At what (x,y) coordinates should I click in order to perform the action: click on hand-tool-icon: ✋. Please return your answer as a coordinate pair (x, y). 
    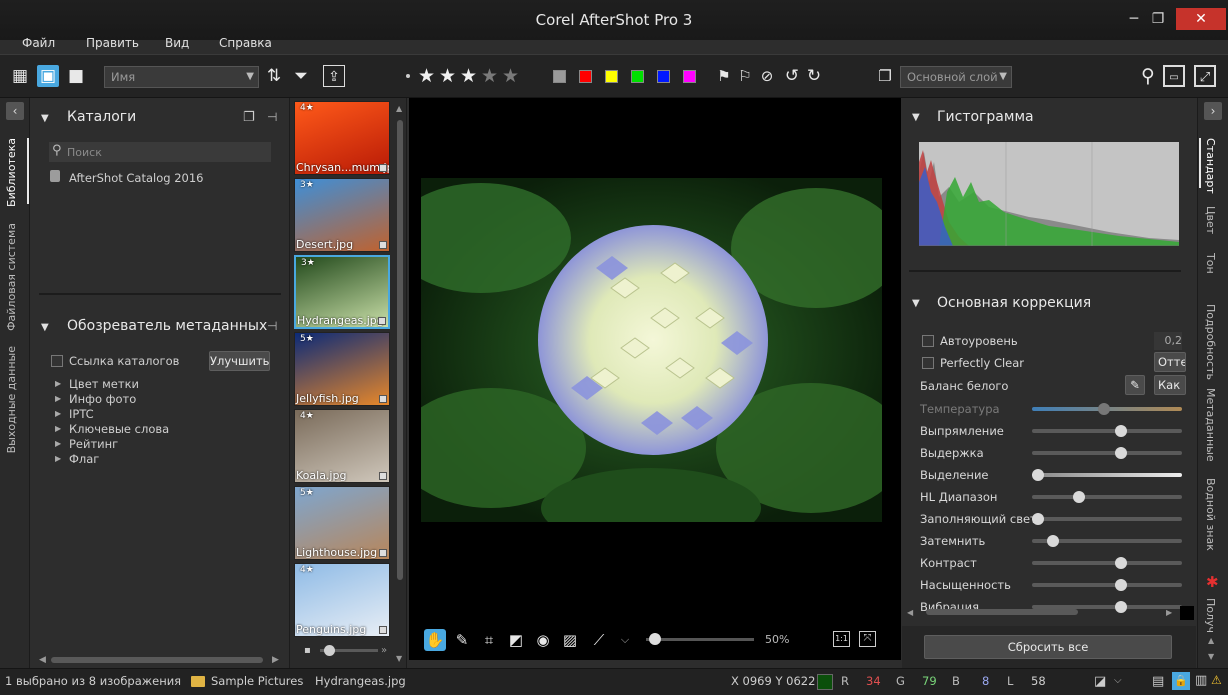
    Looking at the image, I should click on (435, 640).